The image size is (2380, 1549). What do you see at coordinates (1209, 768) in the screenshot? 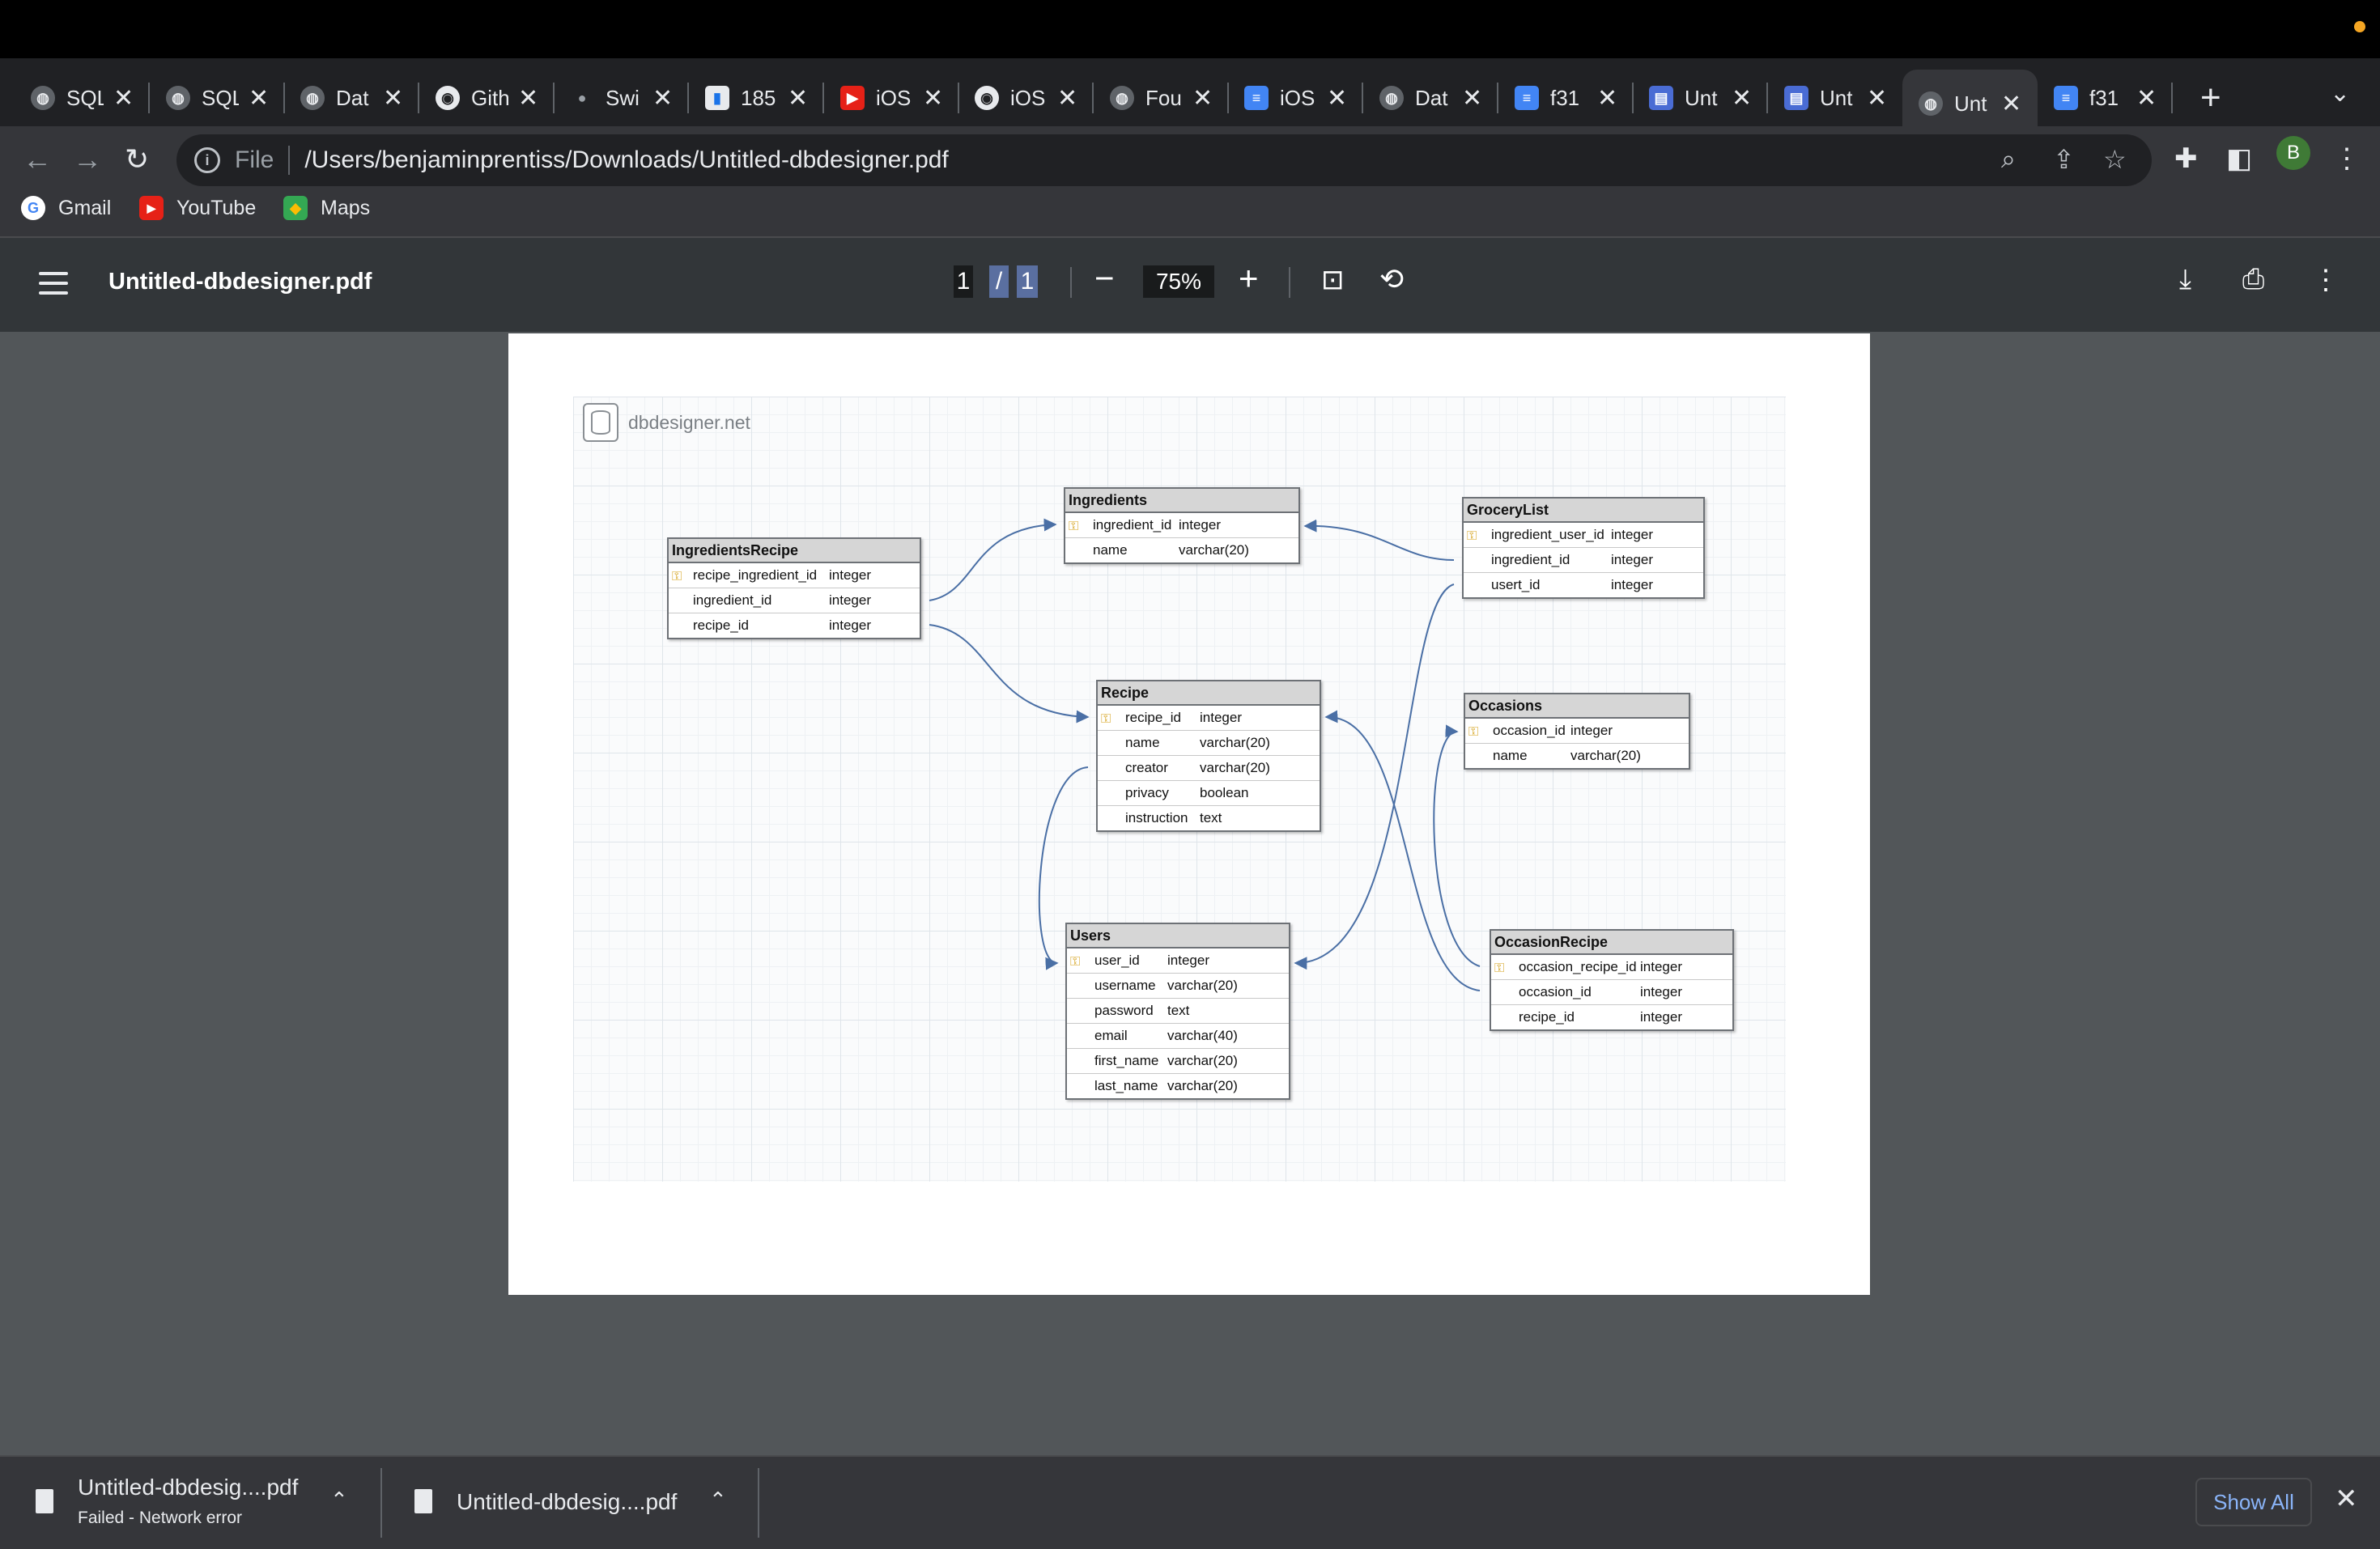
I see `column-row: creator varchar(20)` at bounding box center [1209, 768].